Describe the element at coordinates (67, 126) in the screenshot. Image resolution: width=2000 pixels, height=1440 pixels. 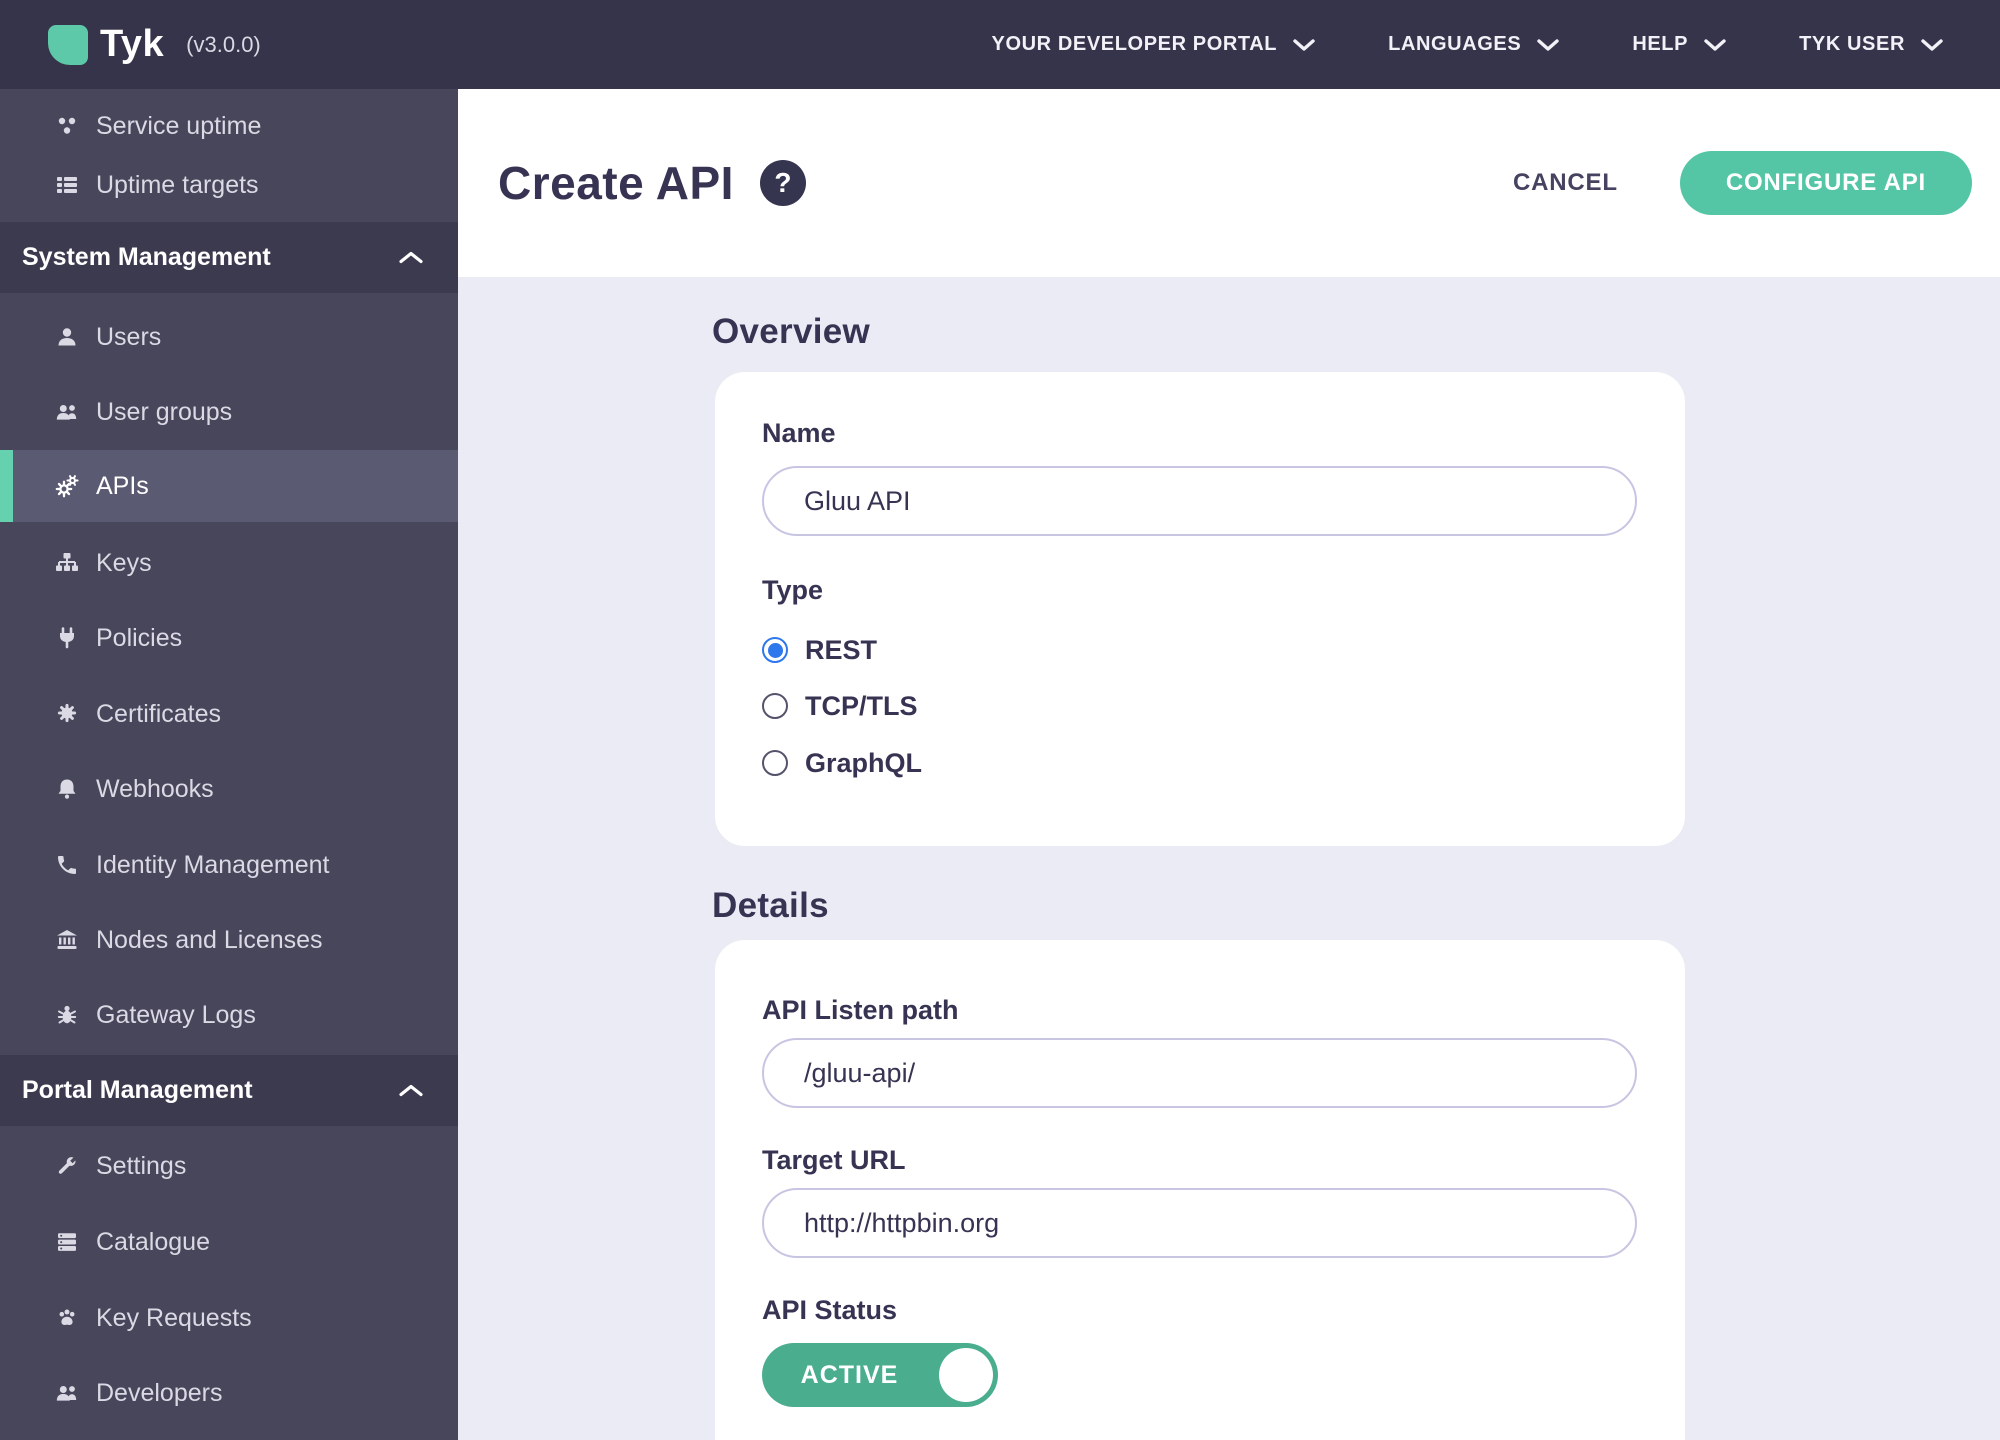
I see `cluster-icon` at that location.